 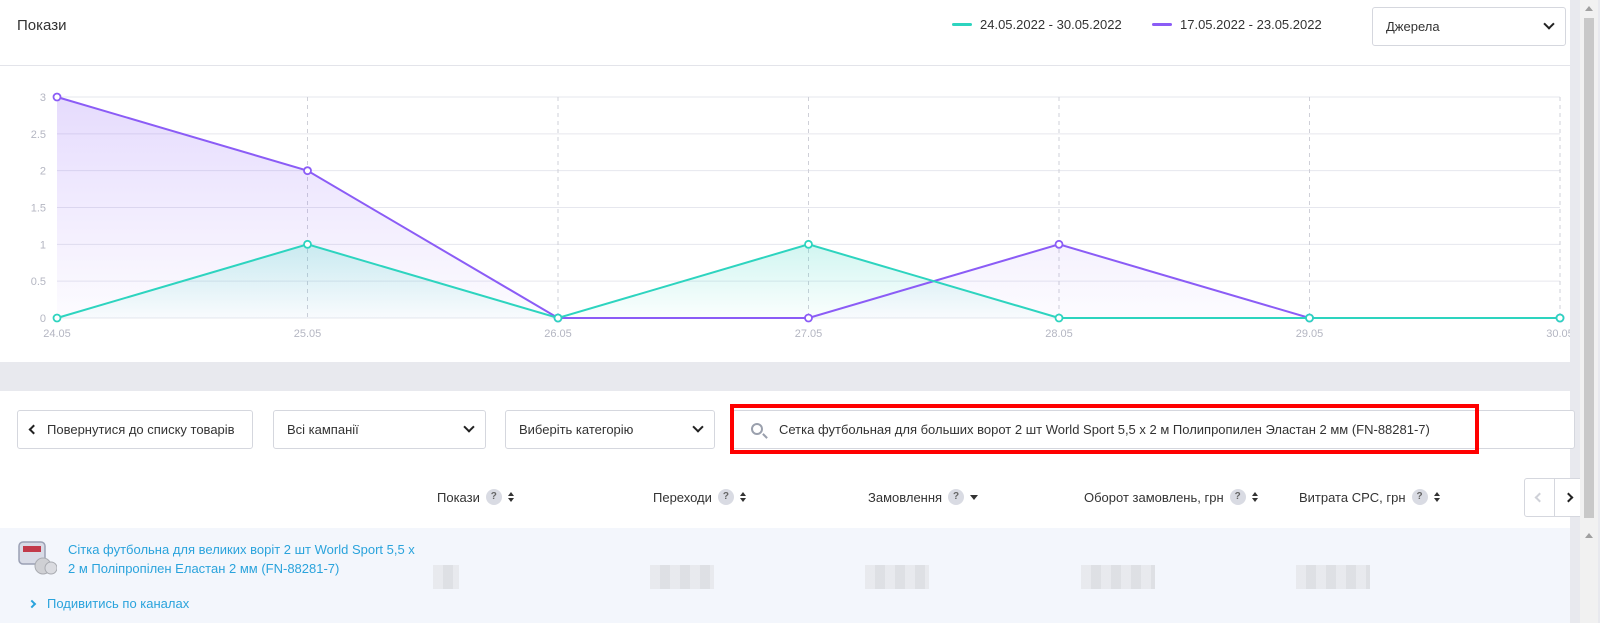 I want to click on search-highlight-frame, so click(x=1104, y=429).